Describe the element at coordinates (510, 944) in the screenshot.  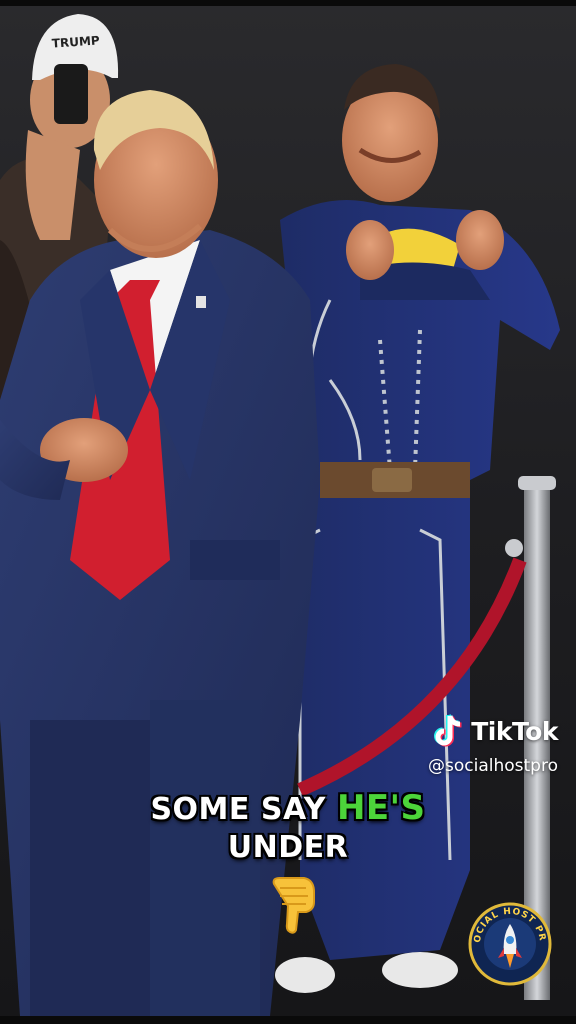
I see `social-host-pro-badge: SOCIAL HOST PRO` at that location.